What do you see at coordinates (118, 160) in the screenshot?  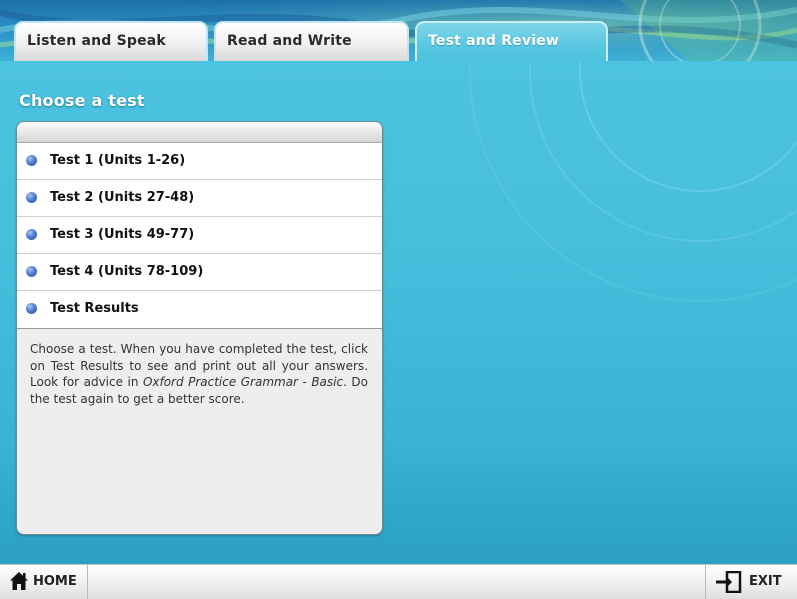 I see `test-item-label: Test 1 (Units 1-26)` at bounding box center [118, 160].